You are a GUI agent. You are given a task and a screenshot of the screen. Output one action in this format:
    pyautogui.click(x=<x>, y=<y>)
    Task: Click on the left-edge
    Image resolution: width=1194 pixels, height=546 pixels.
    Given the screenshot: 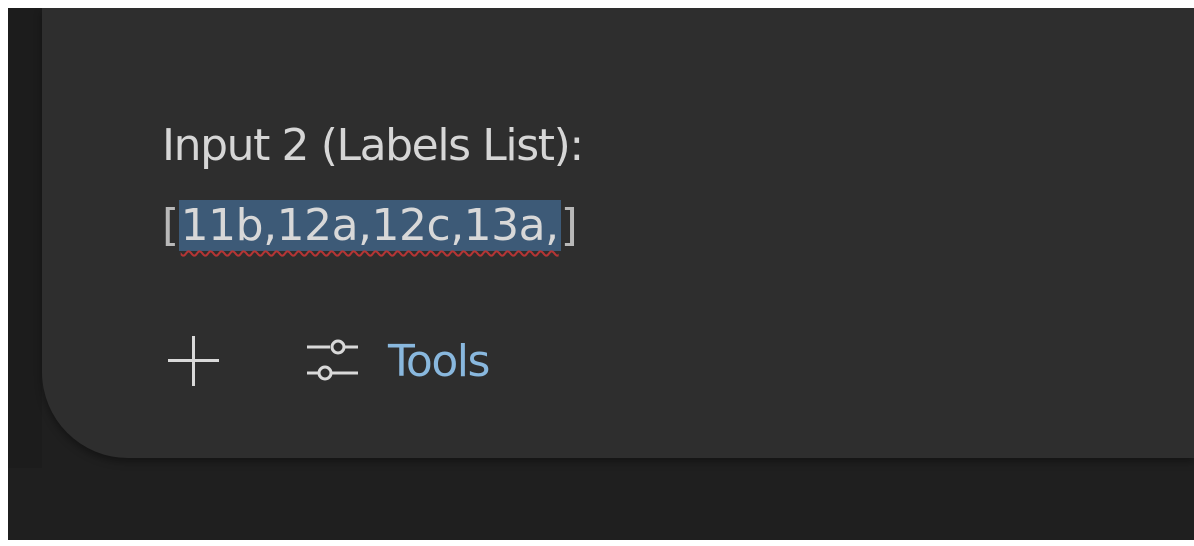 What is the action you would take?
    pyautogui.click(x=25, y=238)
    